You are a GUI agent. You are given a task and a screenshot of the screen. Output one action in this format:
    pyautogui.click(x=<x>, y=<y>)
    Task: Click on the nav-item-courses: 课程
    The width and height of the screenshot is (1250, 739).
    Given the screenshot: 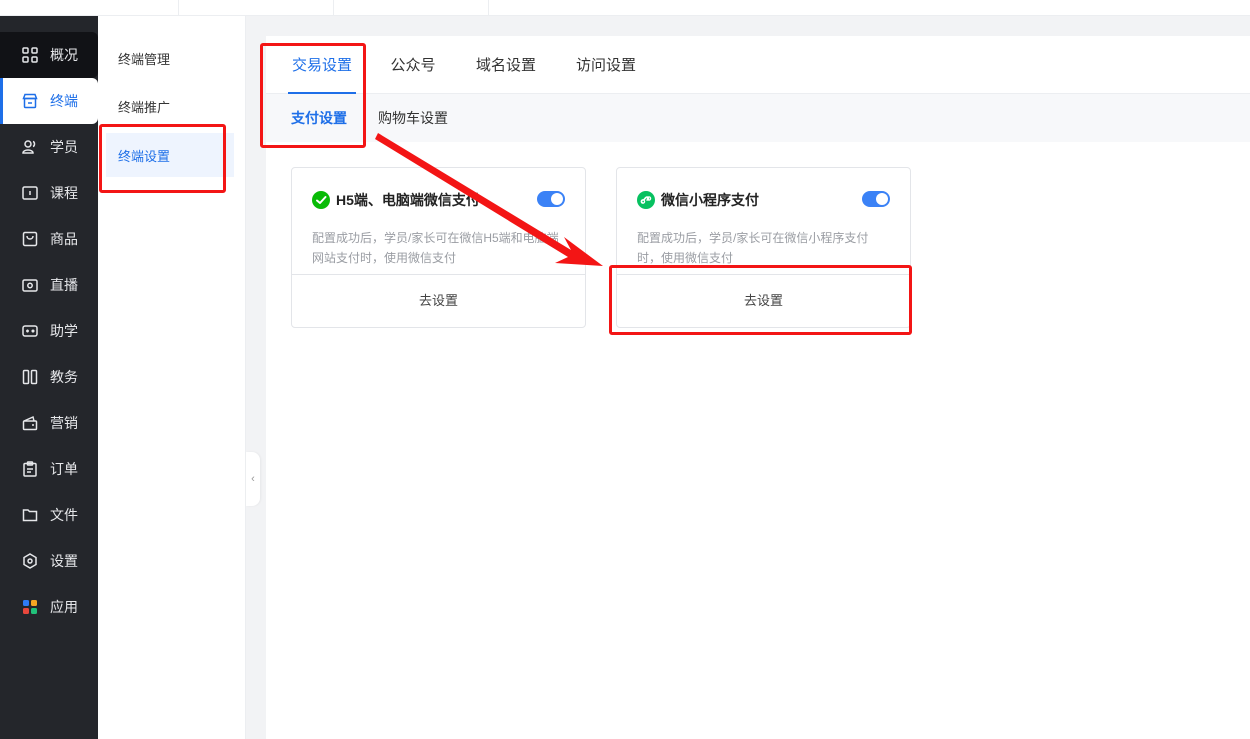 What is the action you would take?
    pyautogui.click(x=49, y=193)
    